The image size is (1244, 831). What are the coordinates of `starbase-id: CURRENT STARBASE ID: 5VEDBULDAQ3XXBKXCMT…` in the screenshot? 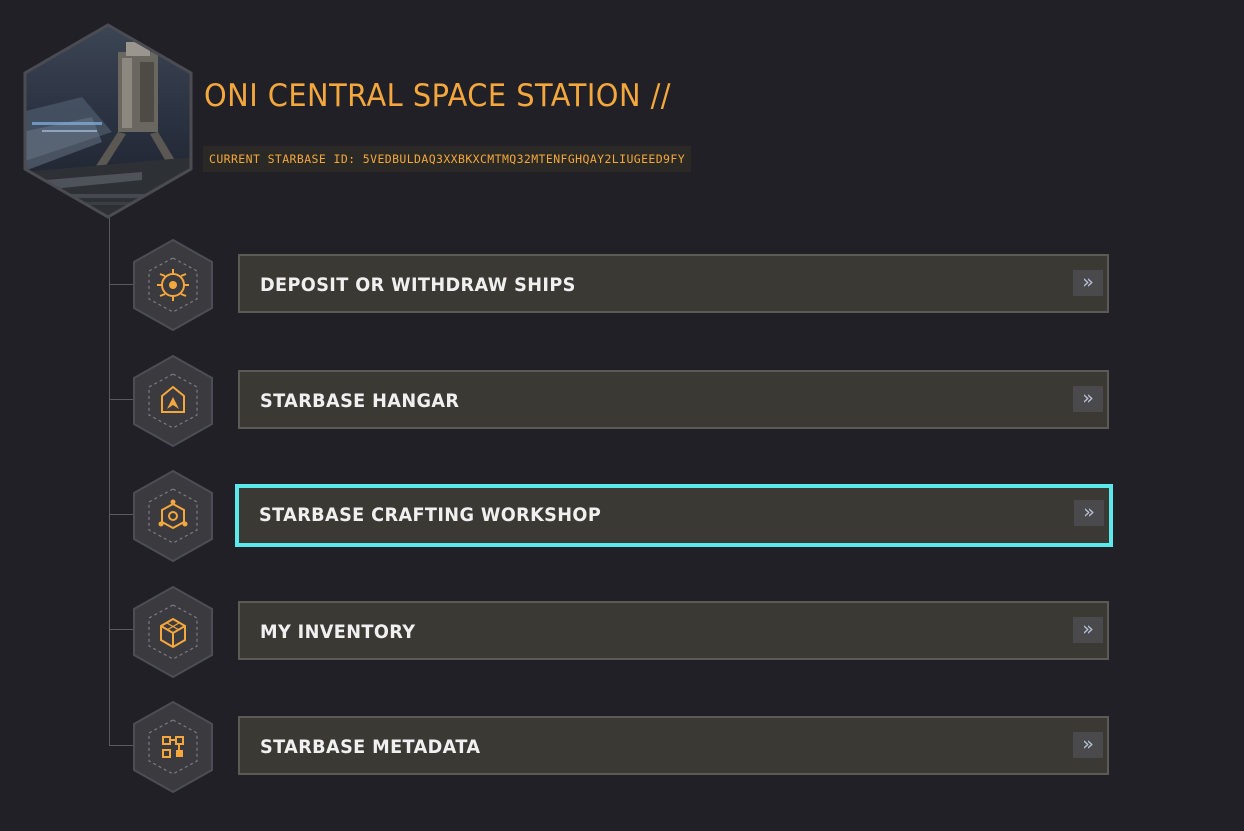 It's located at (447, 159).